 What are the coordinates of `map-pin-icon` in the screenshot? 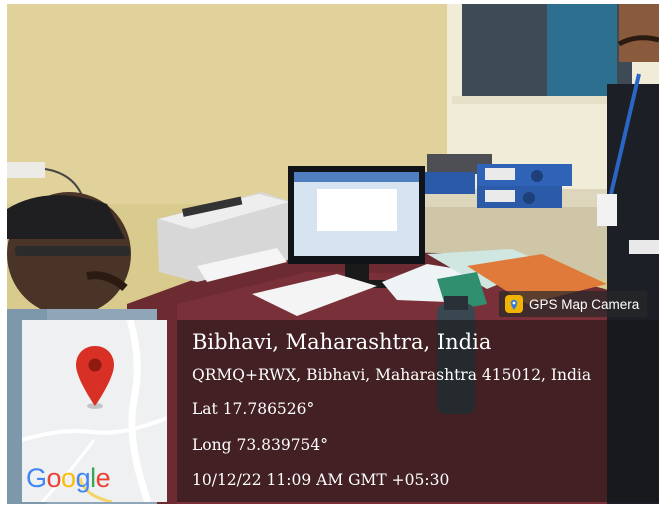 It's located at (95, 377).